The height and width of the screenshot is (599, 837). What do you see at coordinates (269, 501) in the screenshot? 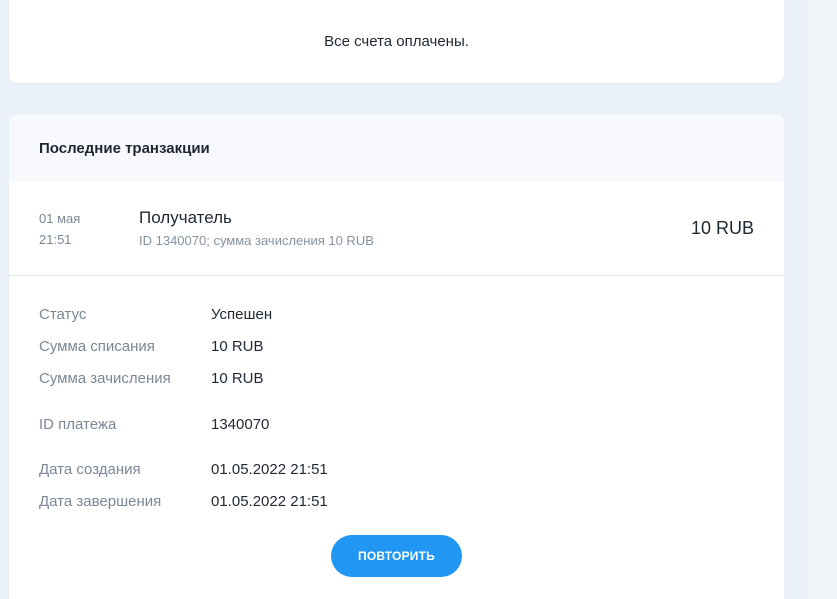
I see `completed-date-value: 01.05.2022 21:51` at bounding box center [269, 501].